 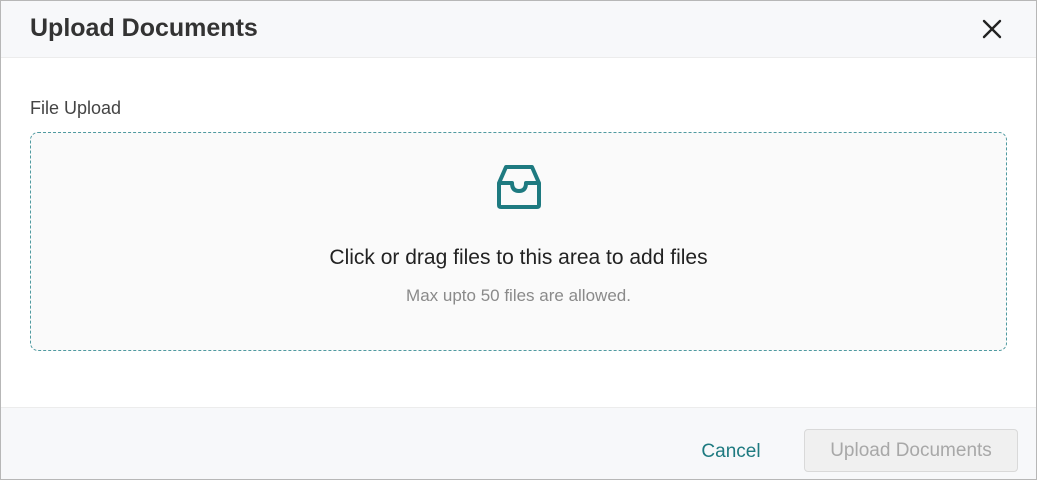 I want to click on dialog-header: Upload Documents, so click(x=518, y=29).